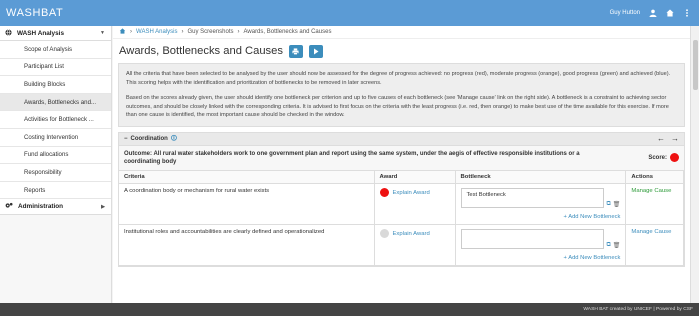  What do you see at coordinates (55, 67) in the screenshot?
I see `sidebar-item-participants: Participant List` at bounding box center [55, 67].